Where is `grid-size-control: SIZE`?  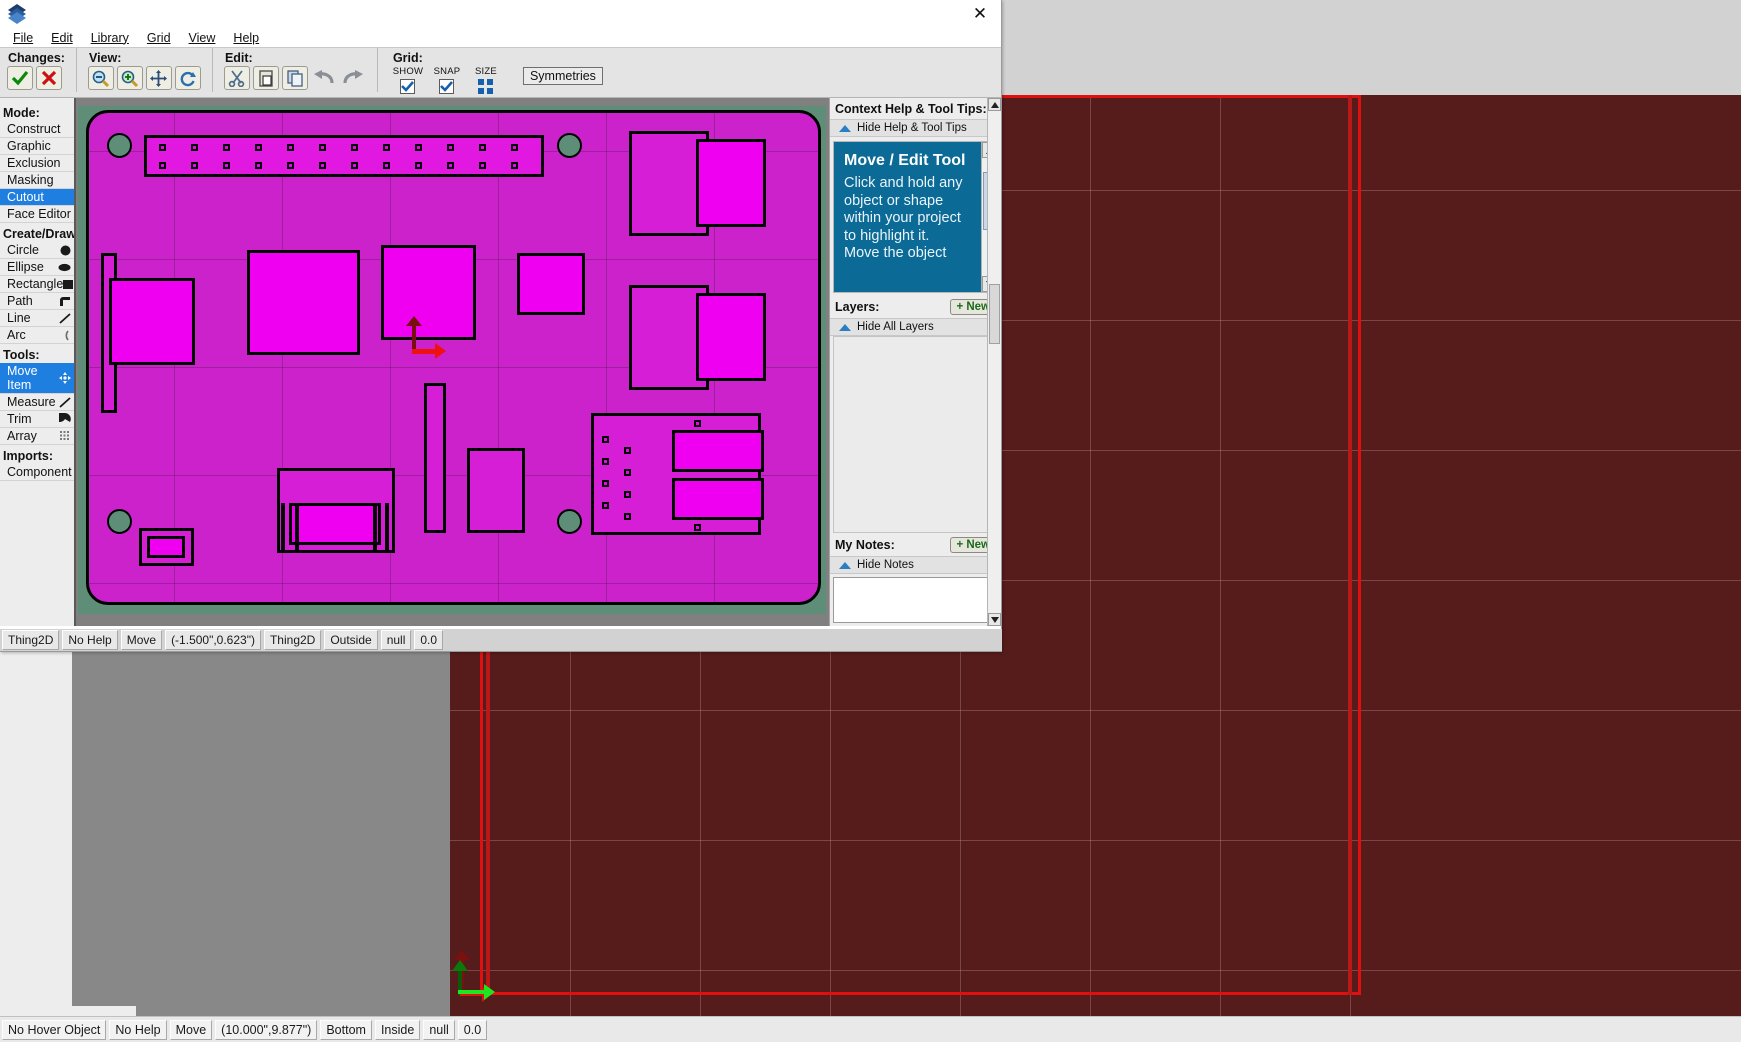
grid-size-control: SIZE is located at coordinates (486, 83).